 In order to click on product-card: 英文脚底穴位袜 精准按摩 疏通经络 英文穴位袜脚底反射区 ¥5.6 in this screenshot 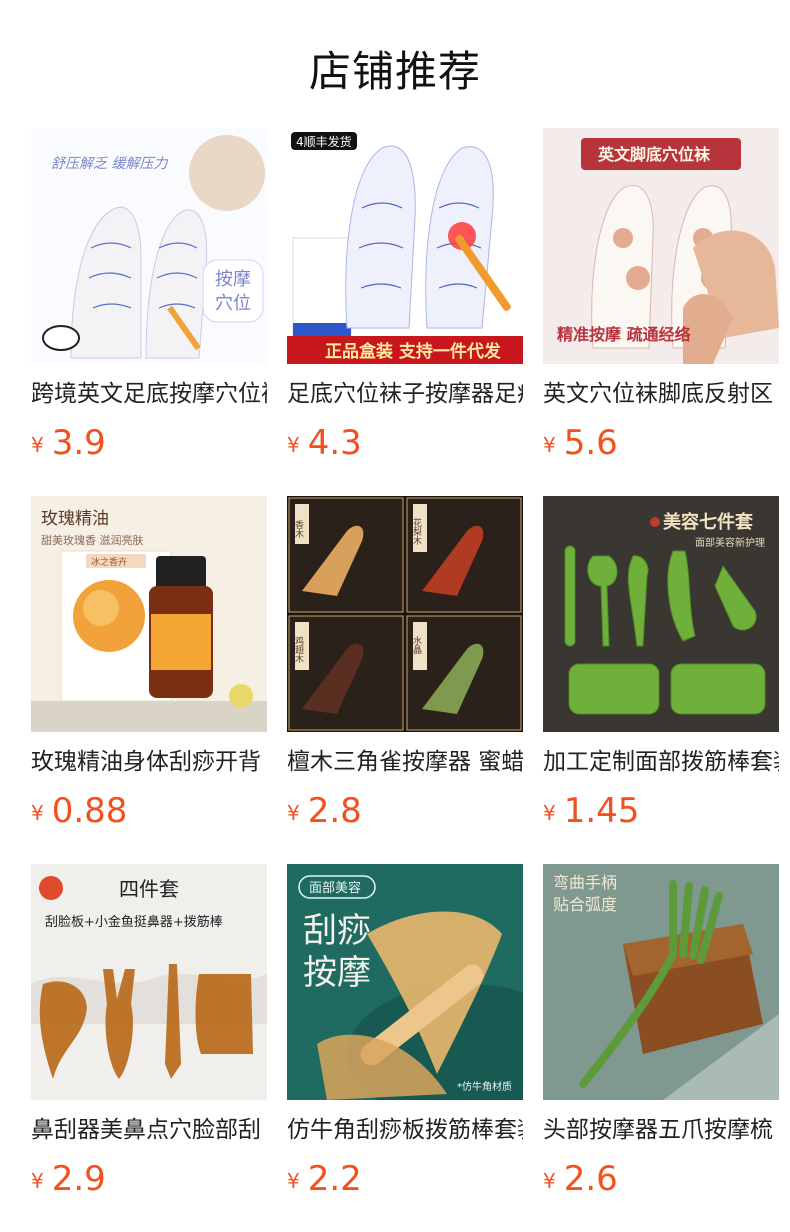, I will do `click(661, 296)`.